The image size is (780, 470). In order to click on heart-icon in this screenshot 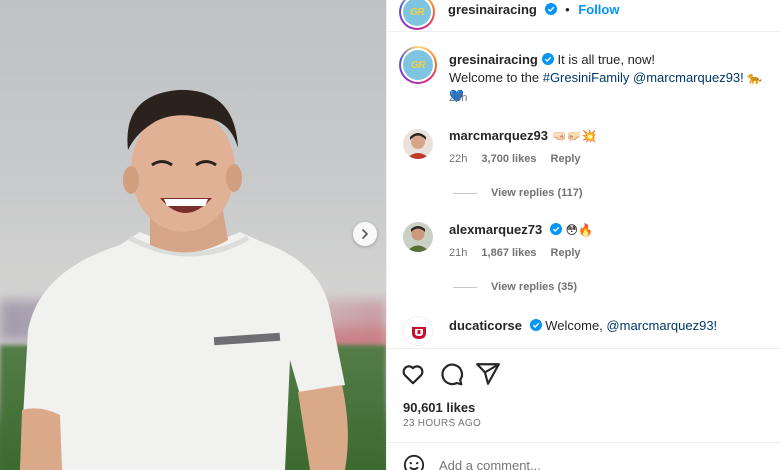, I will do `click(413, 375)`.